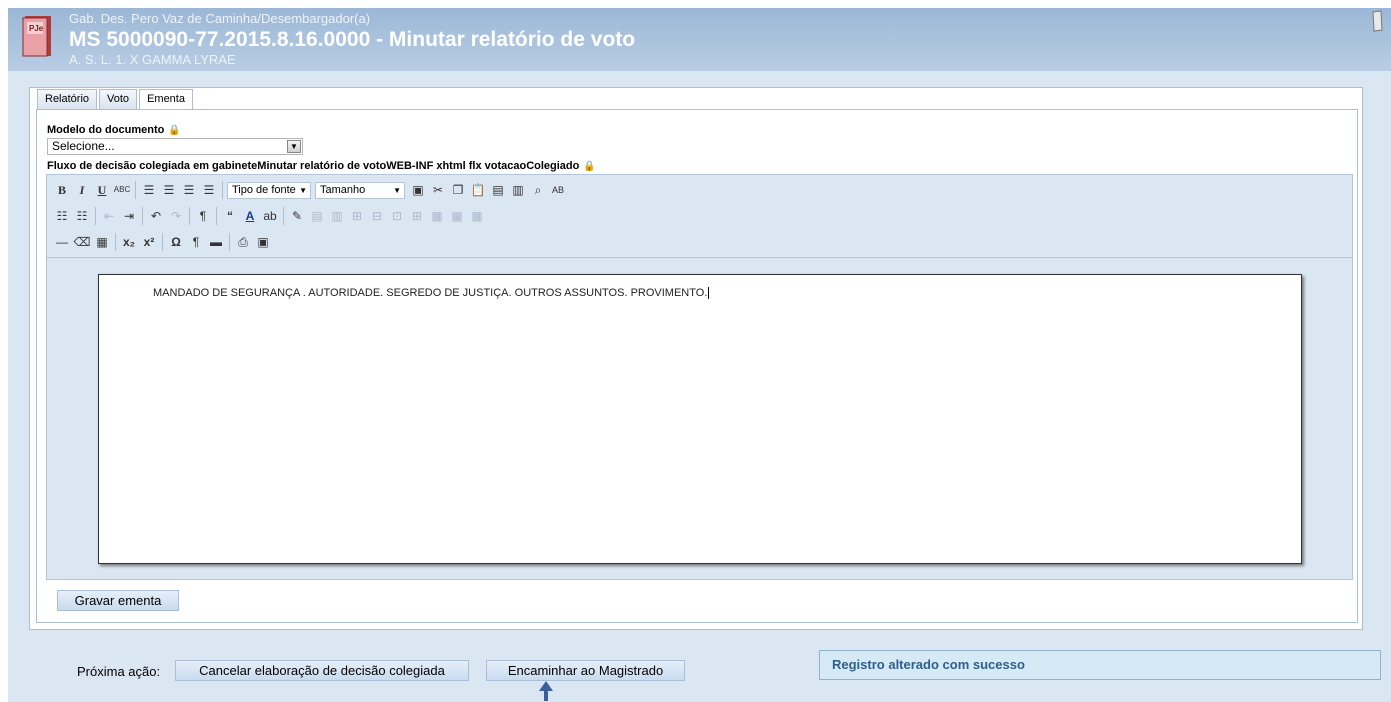  Describe the element at coordinates (322, 670) in the screenshot. I see `cancel-decision-button: Cancelar elaboração de decisão colegiada` at that location.